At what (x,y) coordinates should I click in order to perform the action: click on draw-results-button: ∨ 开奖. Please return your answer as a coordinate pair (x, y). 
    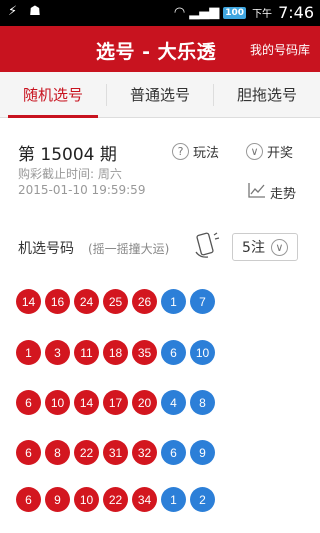
    Looking at the image, I should click on (269, 151).